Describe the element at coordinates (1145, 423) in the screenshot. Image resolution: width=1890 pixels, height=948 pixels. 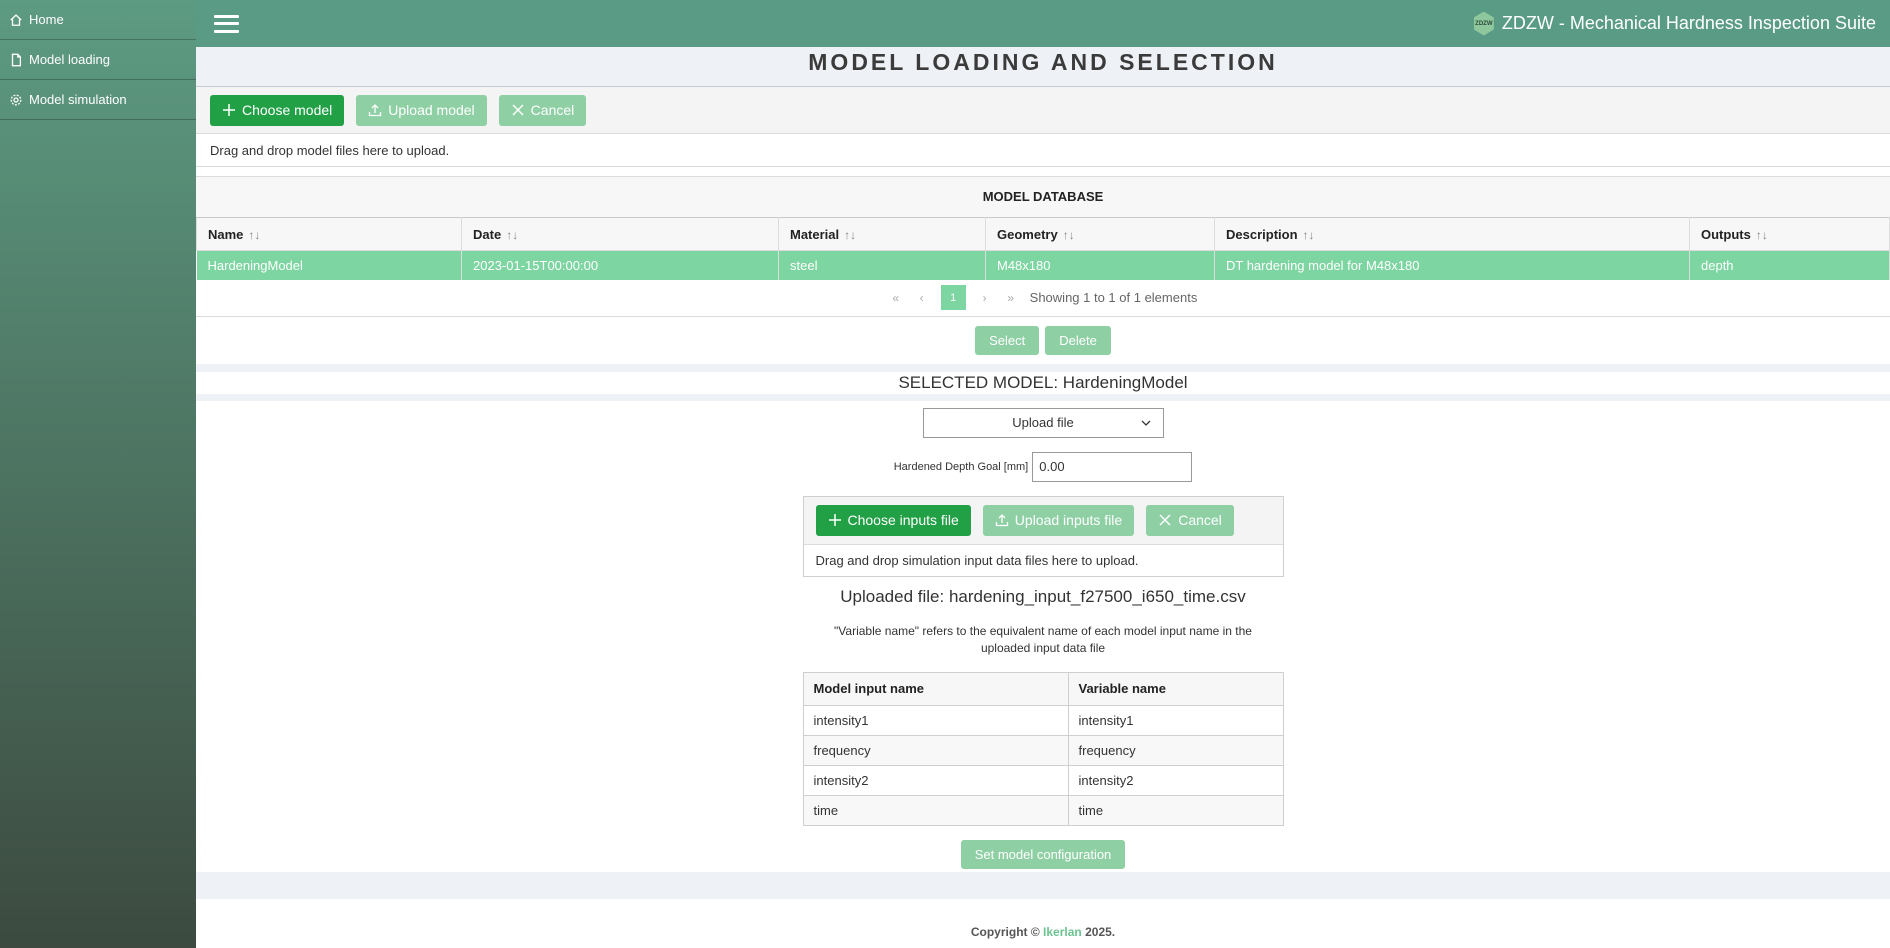
I see `chevron-down-icon` at that location.